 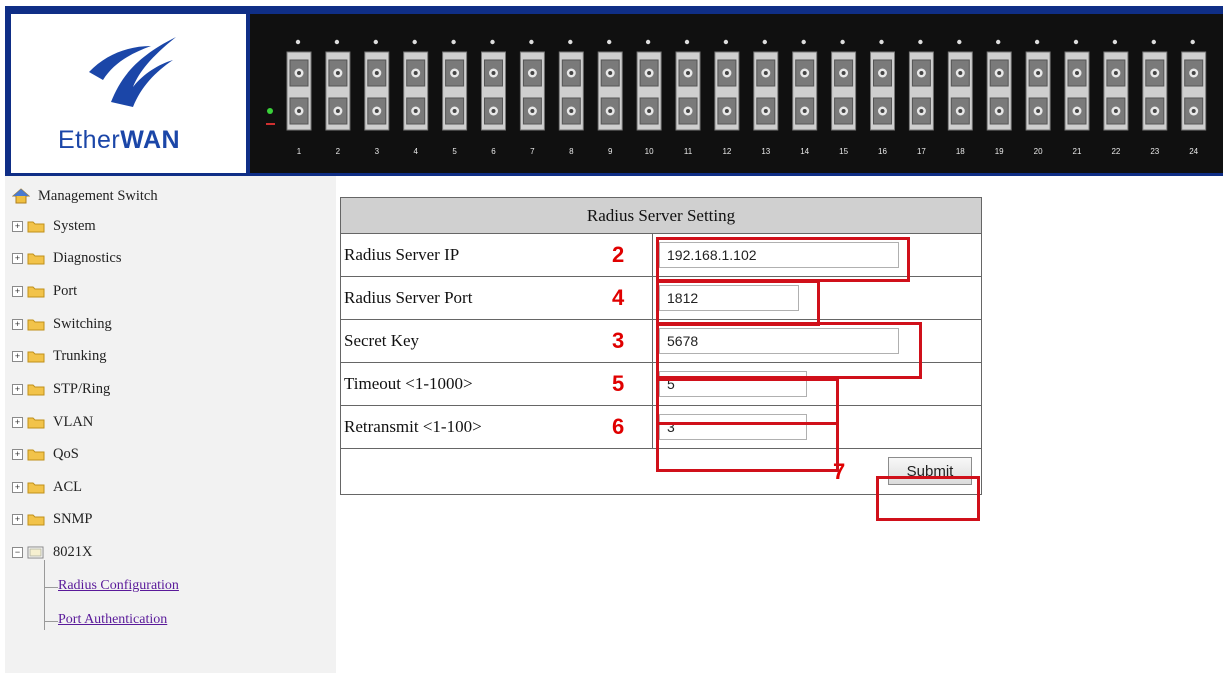 What do you see at coordinates (17, 552) in the screenshot?
I see `collapse-icon: −` at bounding box center [17, 552].